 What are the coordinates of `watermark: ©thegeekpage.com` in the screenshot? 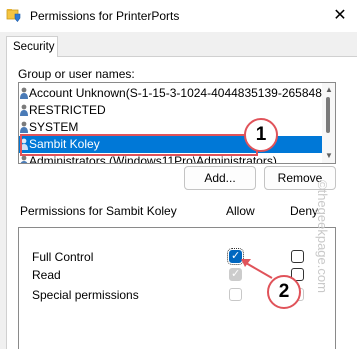 It's located at (322, 236).